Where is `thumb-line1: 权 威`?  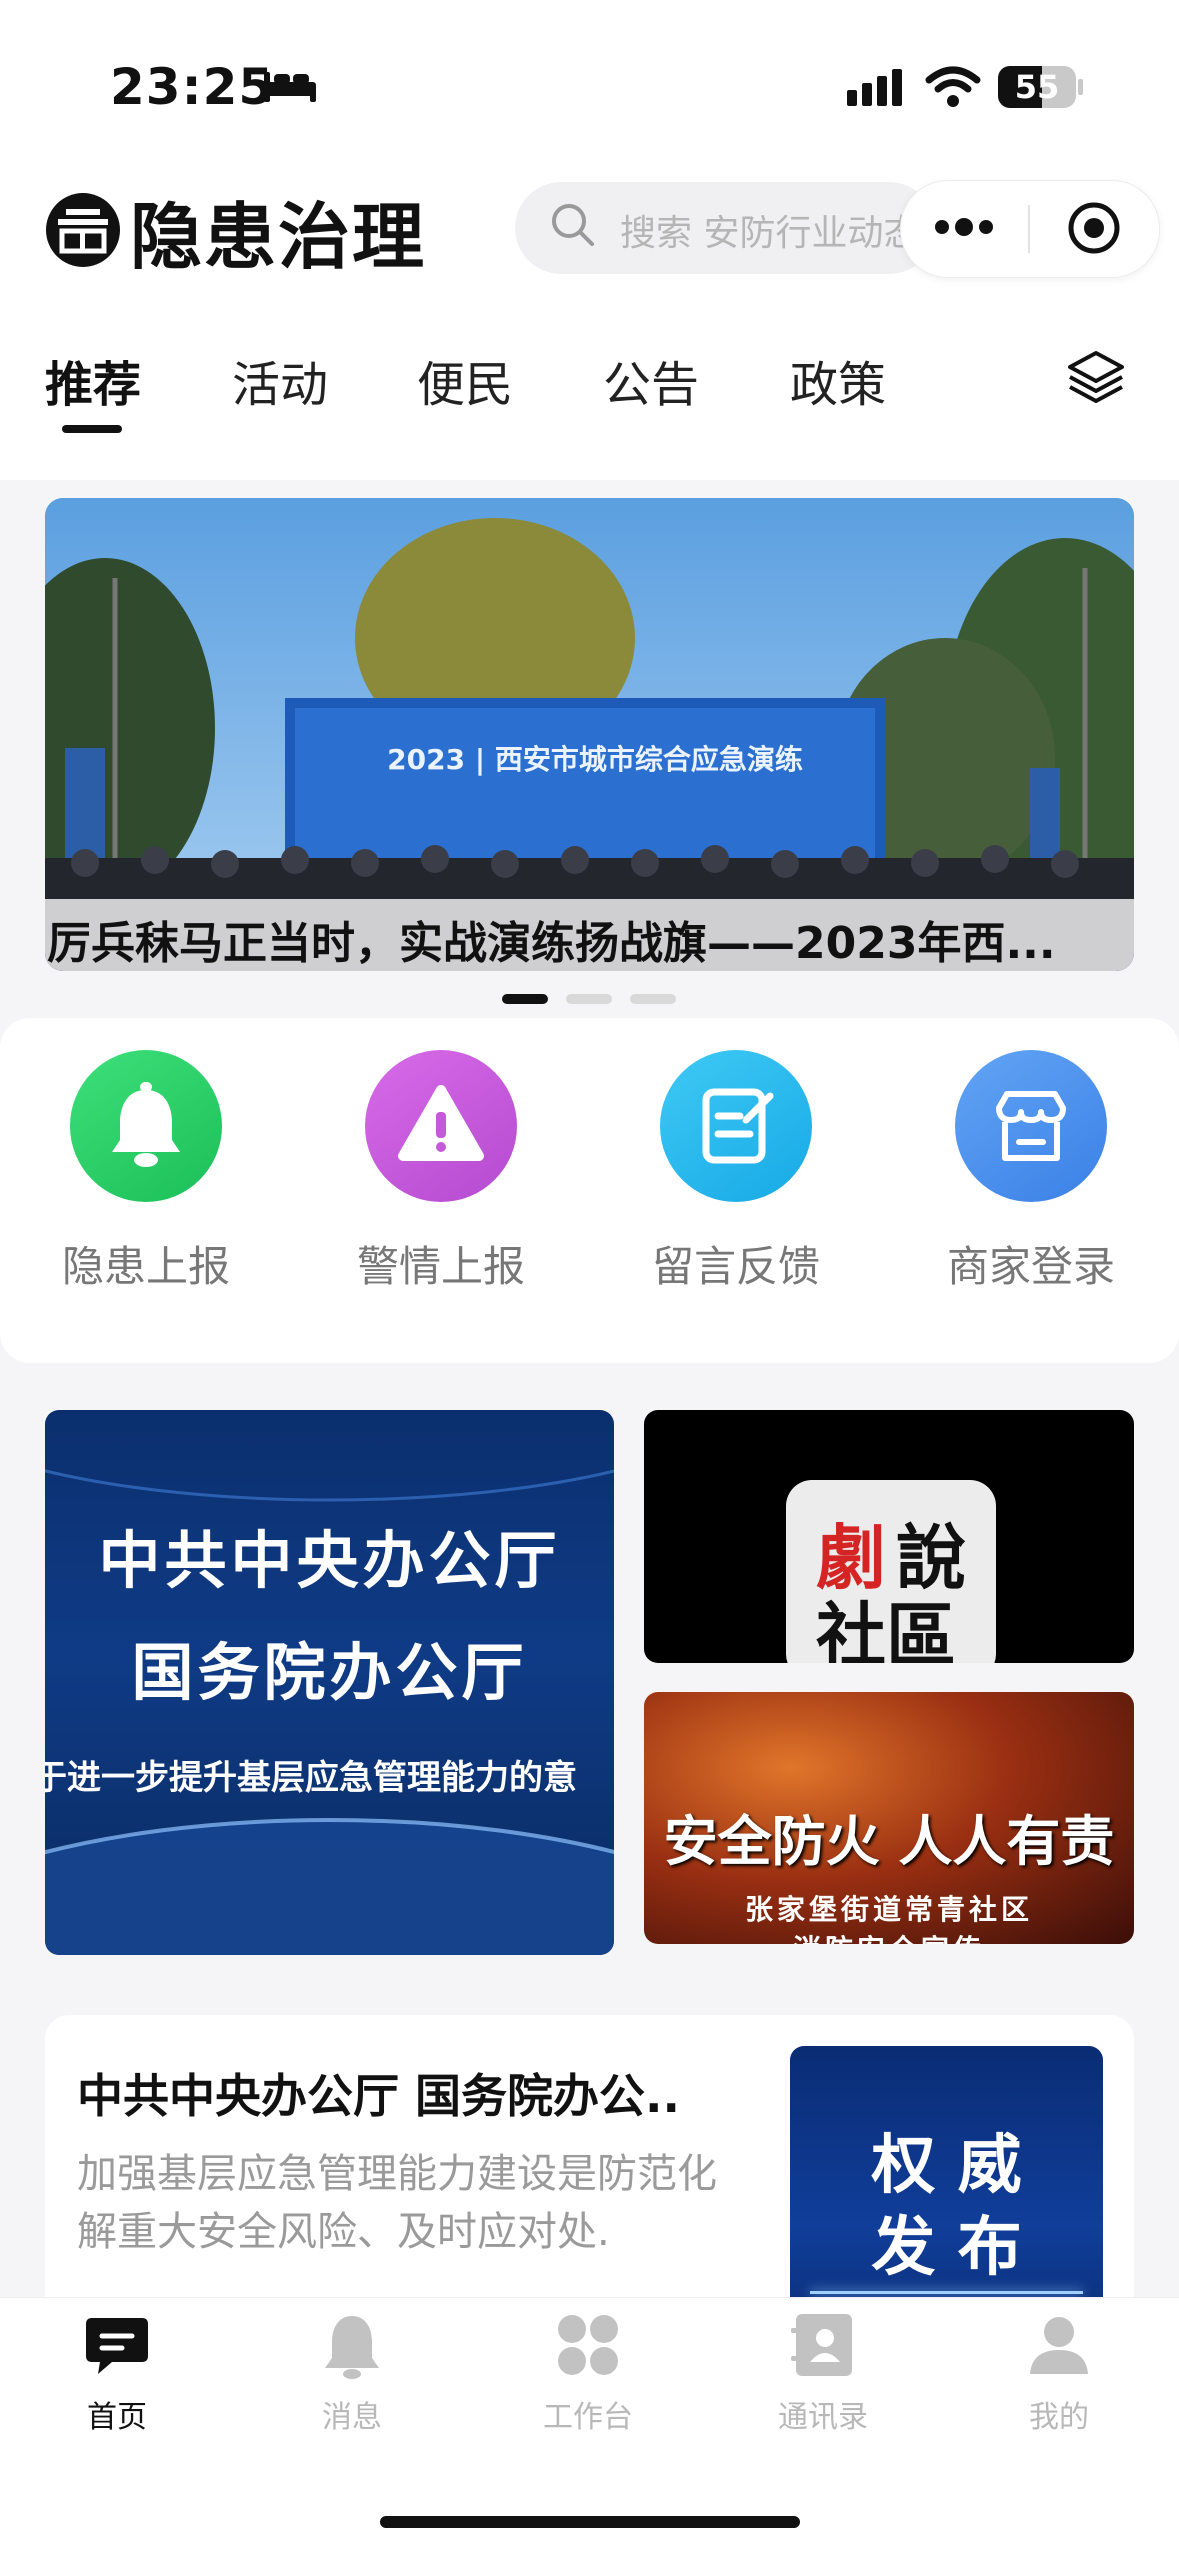 thumb-line1: 权 威 is located at coordinates (946, 2166).